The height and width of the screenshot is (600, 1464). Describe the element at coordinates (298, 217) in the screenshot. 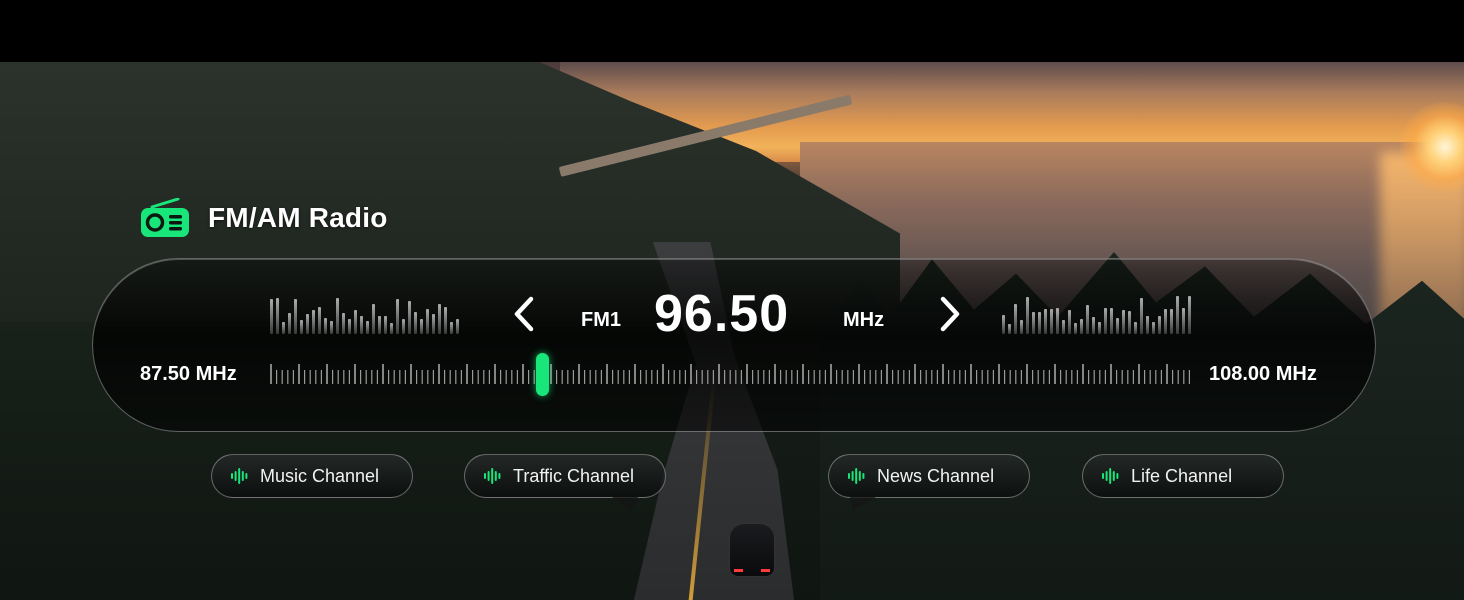

I see `page-title: FM/AM Radio` at that location.